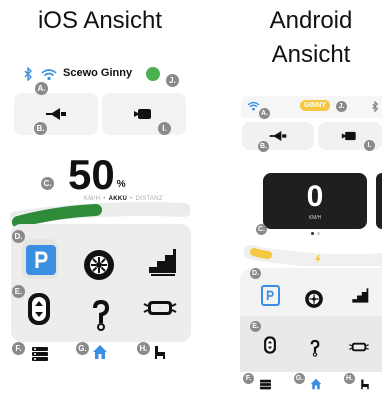 This screenshot has height=394, width=382. Describe the element at coordinates (315, 196) in the screenshot. I see `android-speed-value: 0` at that location.